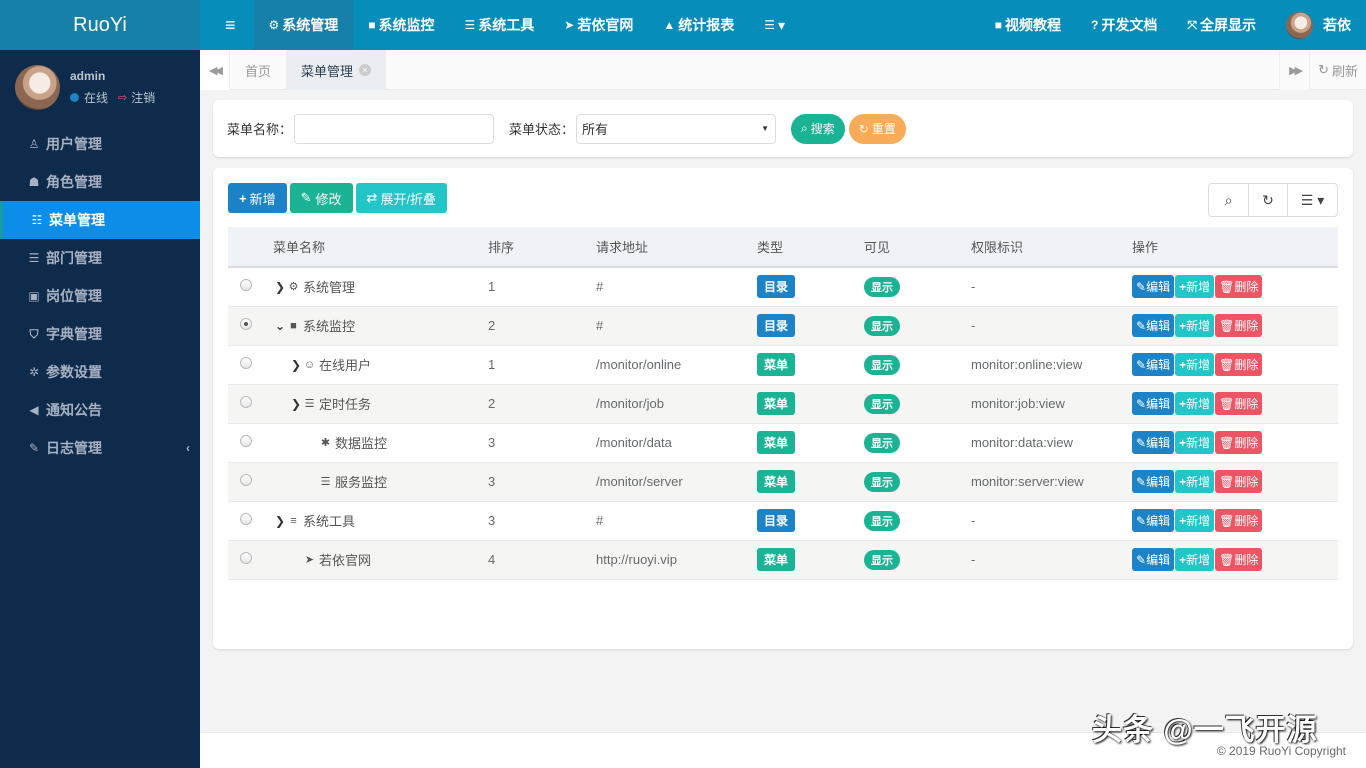  Describe the element at coordinates (37, 87) in the screenshot. I see `avatar` at that location.